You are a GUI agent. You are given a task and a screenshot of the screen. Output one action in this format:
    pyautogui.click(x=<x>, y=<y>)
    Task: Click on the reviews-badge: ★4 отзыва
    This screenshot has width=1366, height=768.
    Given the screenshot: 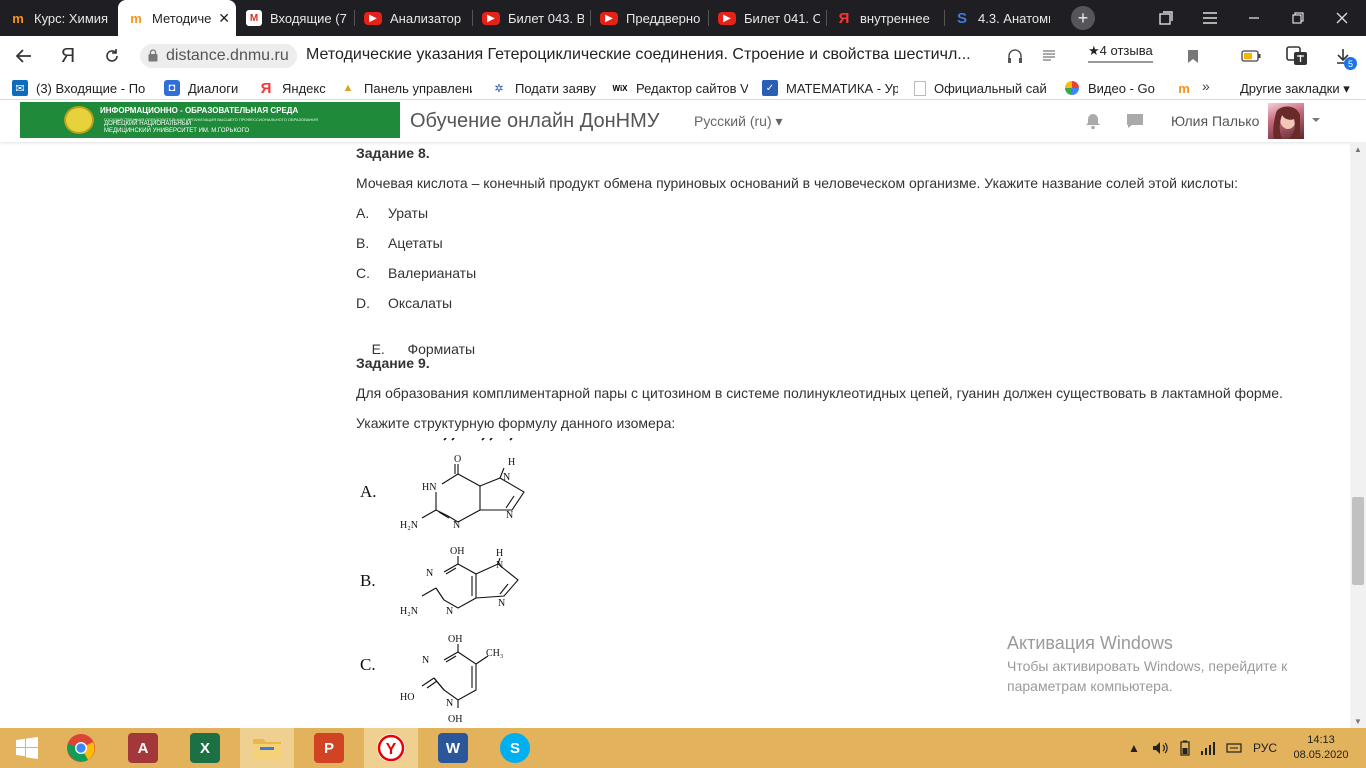 What is the action you would take?
    pyautogui.click(x=1120, y=53)
    